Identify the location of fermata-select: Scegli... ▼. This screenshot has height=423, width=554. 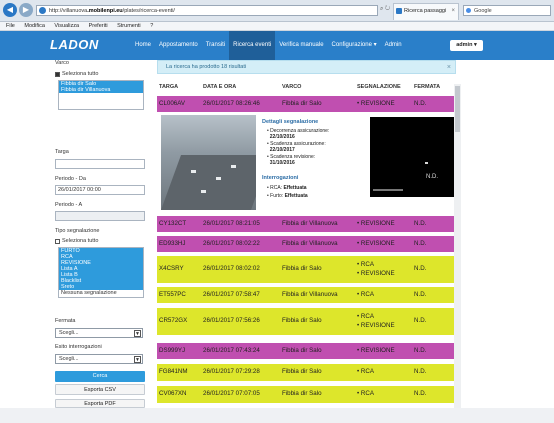
(99, 333).